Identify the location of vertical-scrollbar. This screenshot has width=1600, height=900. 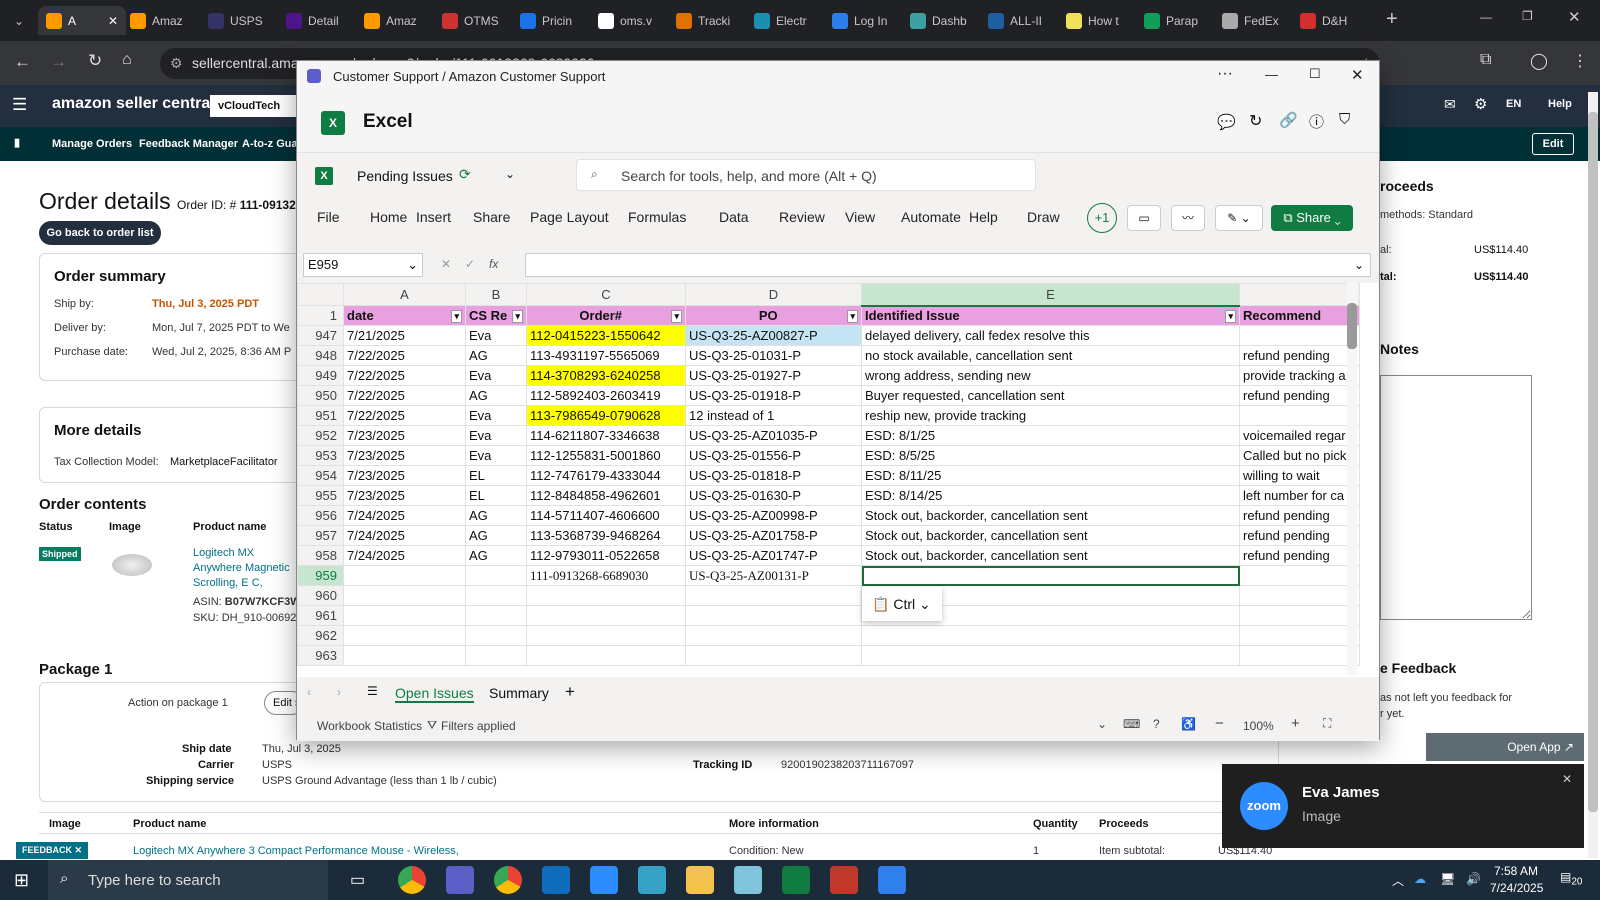
(1352, 479).